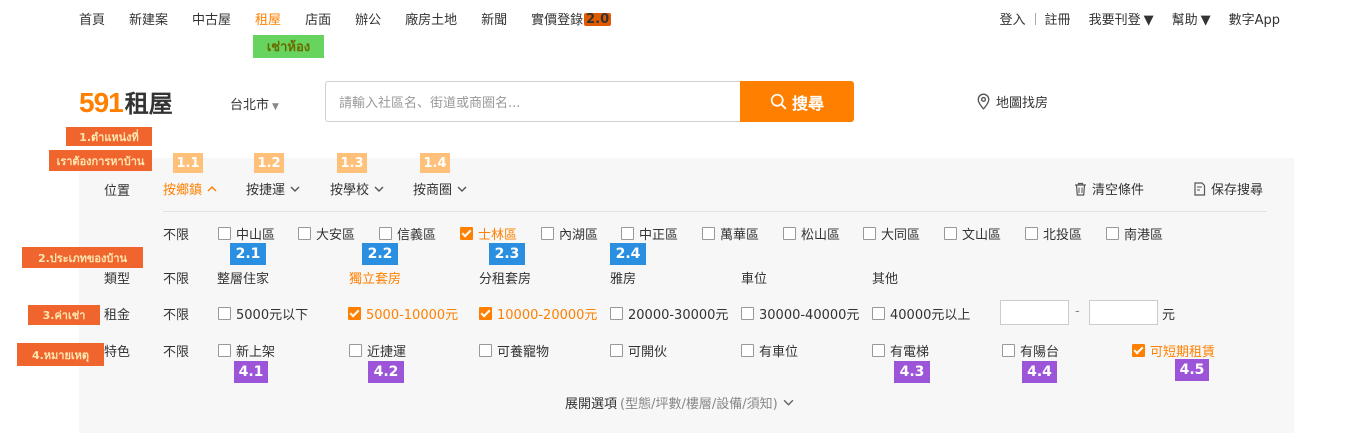 The height and width of the screenshot is (439, 1366). I want to click on district-option: 信義區, so click(407, 233).